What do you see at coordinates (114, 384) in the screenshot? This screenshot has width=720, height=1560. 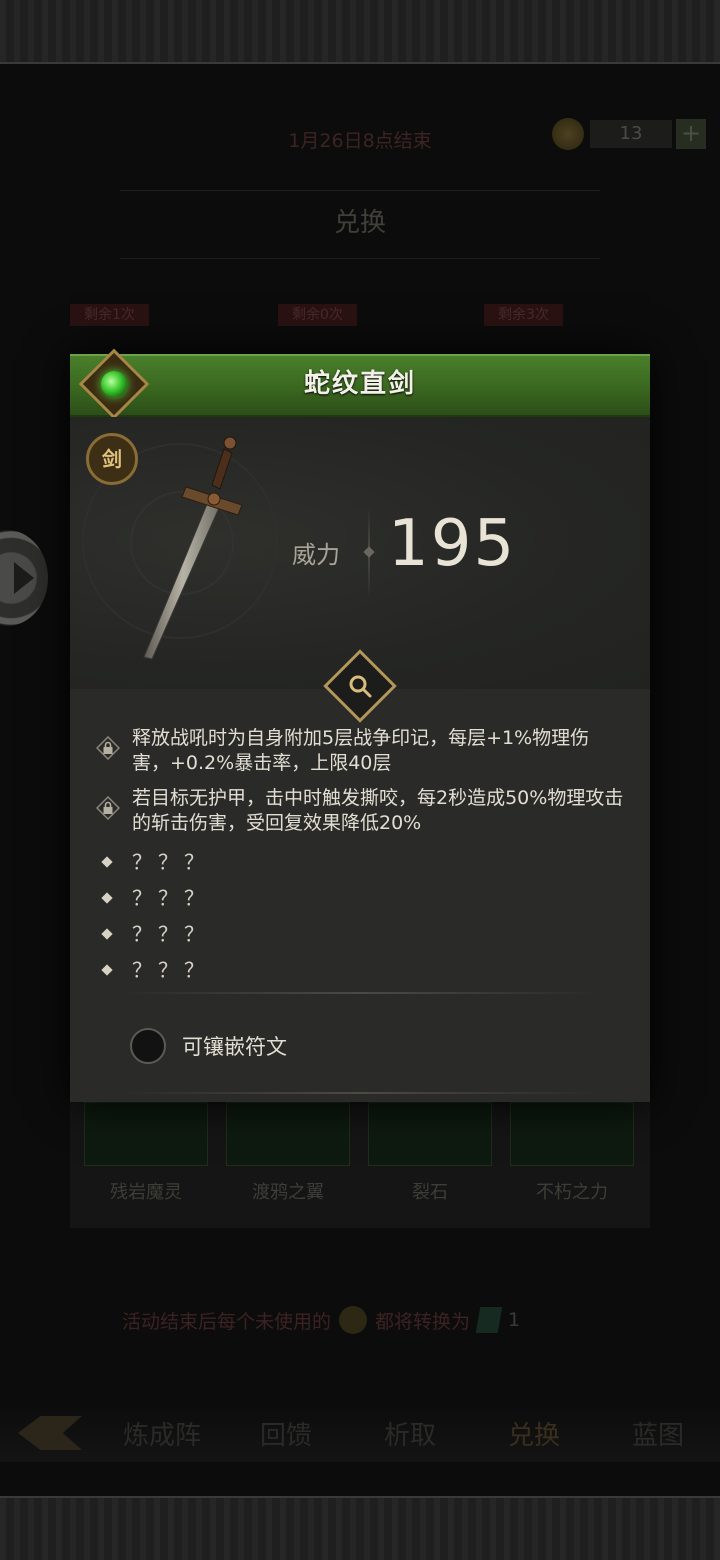 I see `gem-emblem-icon` at bounding box center [114, 384].